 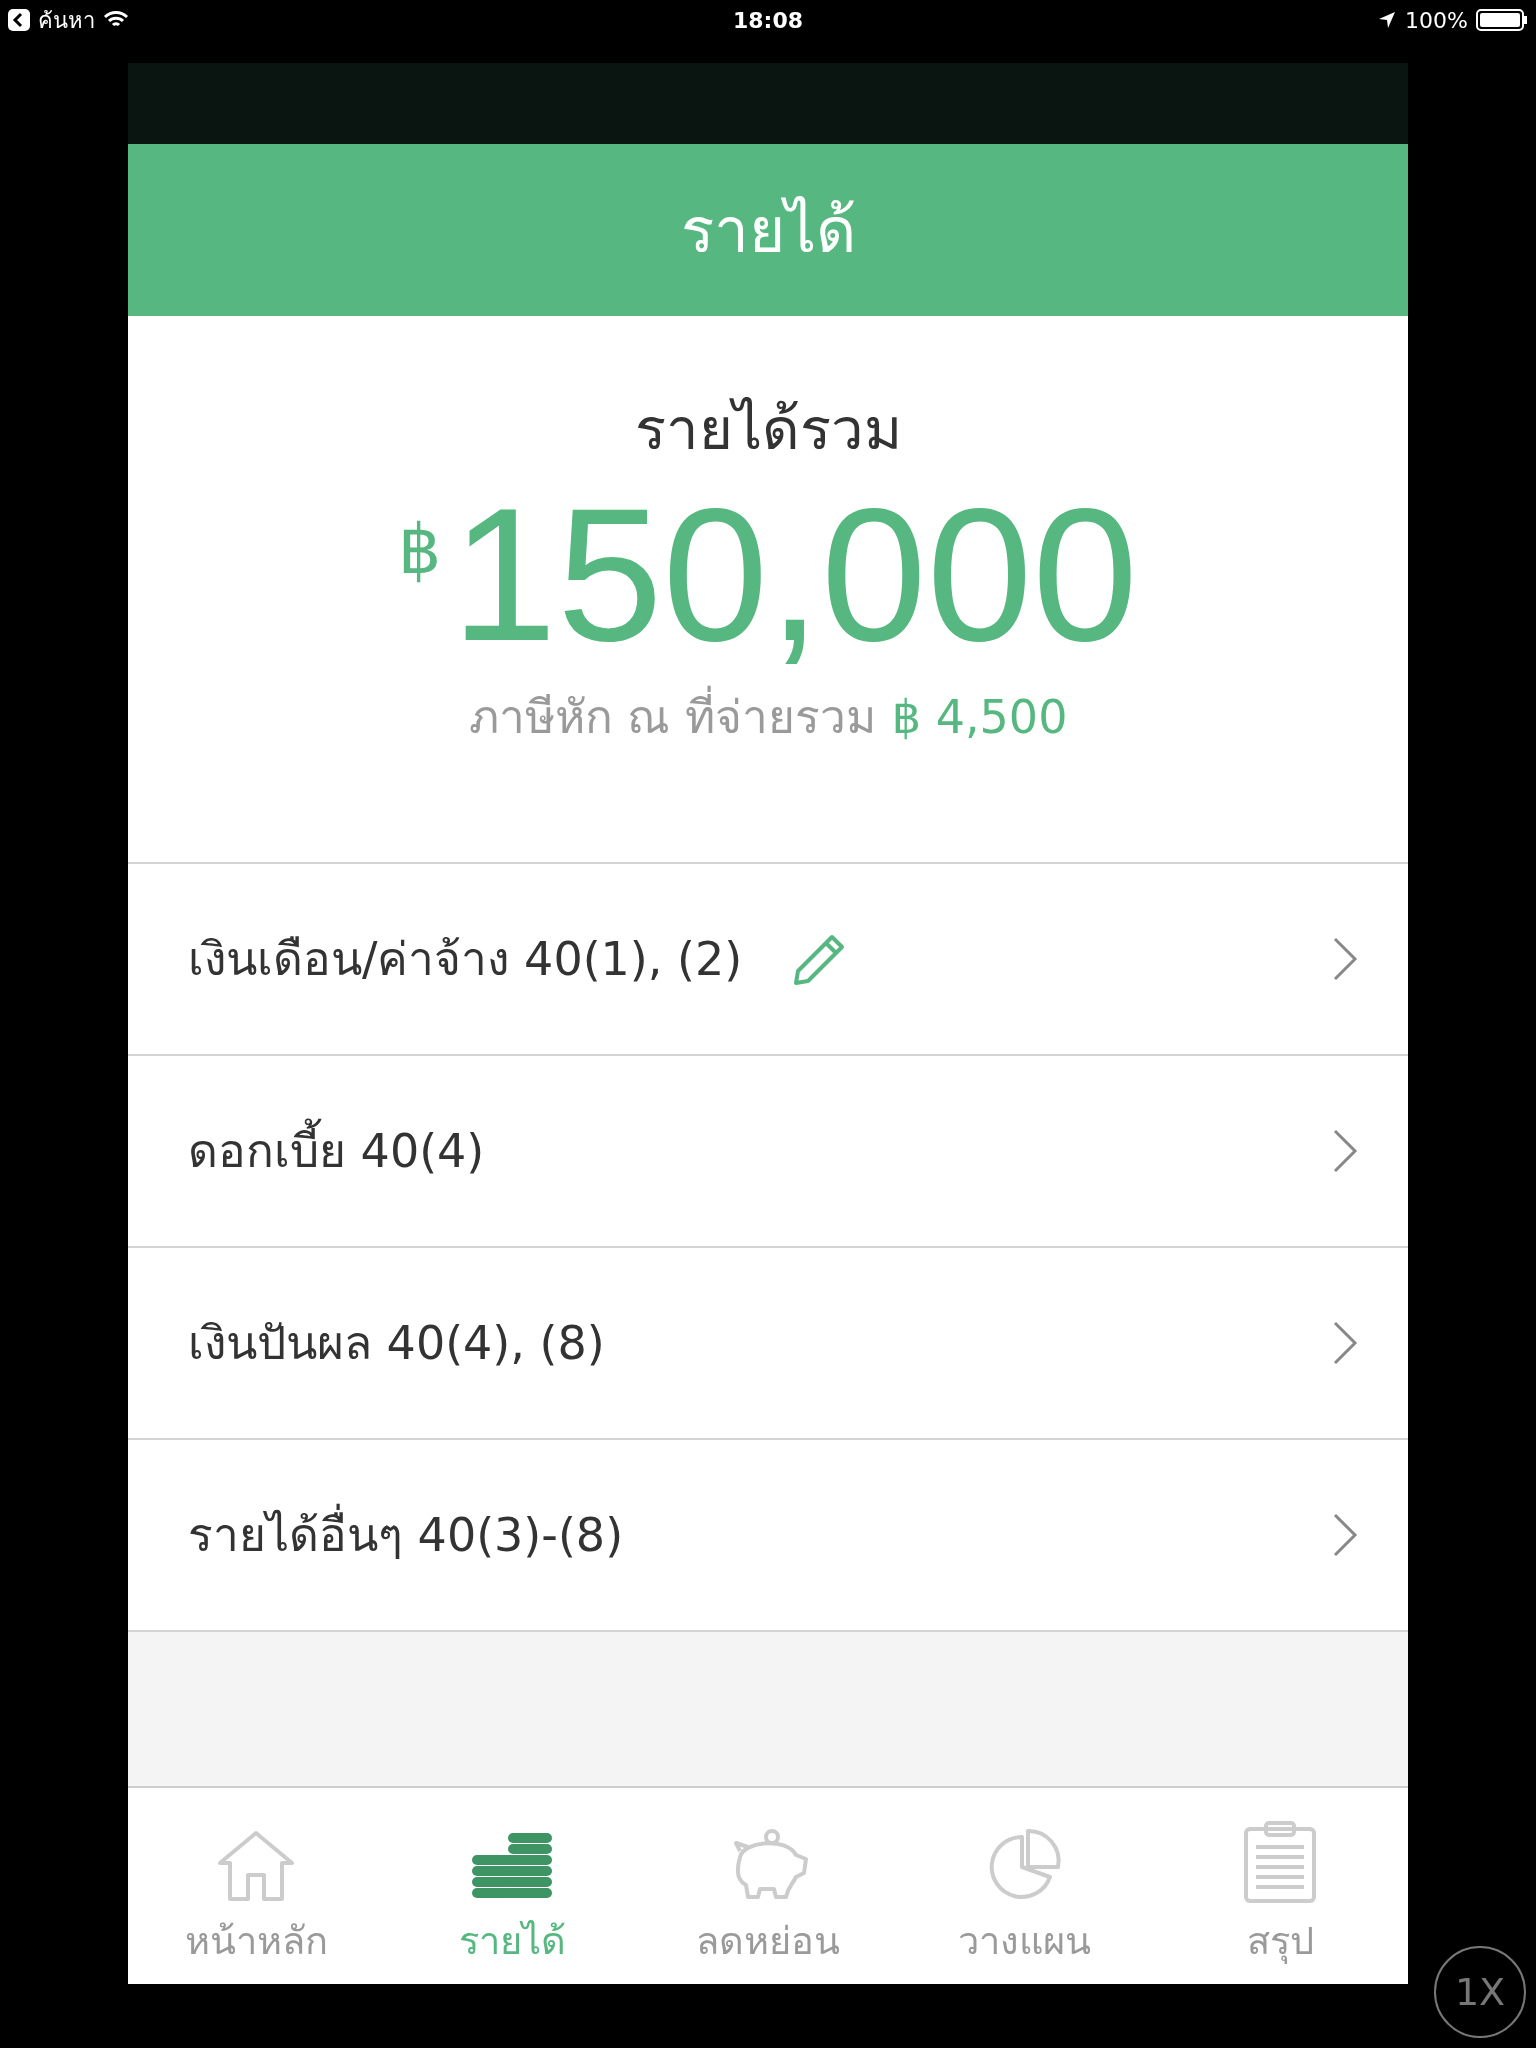 What do you see at coordinates (1280, 1886) in the screenshot?
I see `tab-item: สรุป` at bounding box center [1280, 1886].